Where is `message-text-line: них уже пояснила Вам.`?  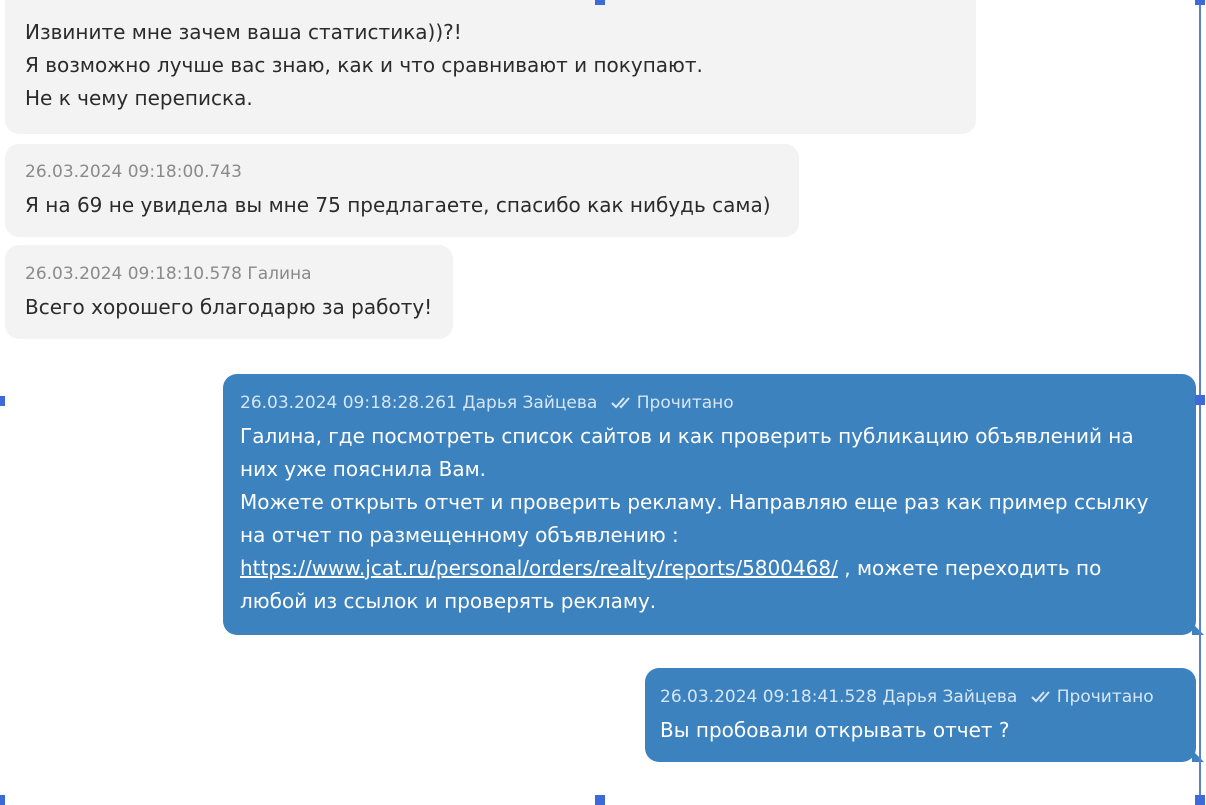
message-text-line: них уже пояснила Вам. is located at coordinates (363, 469).